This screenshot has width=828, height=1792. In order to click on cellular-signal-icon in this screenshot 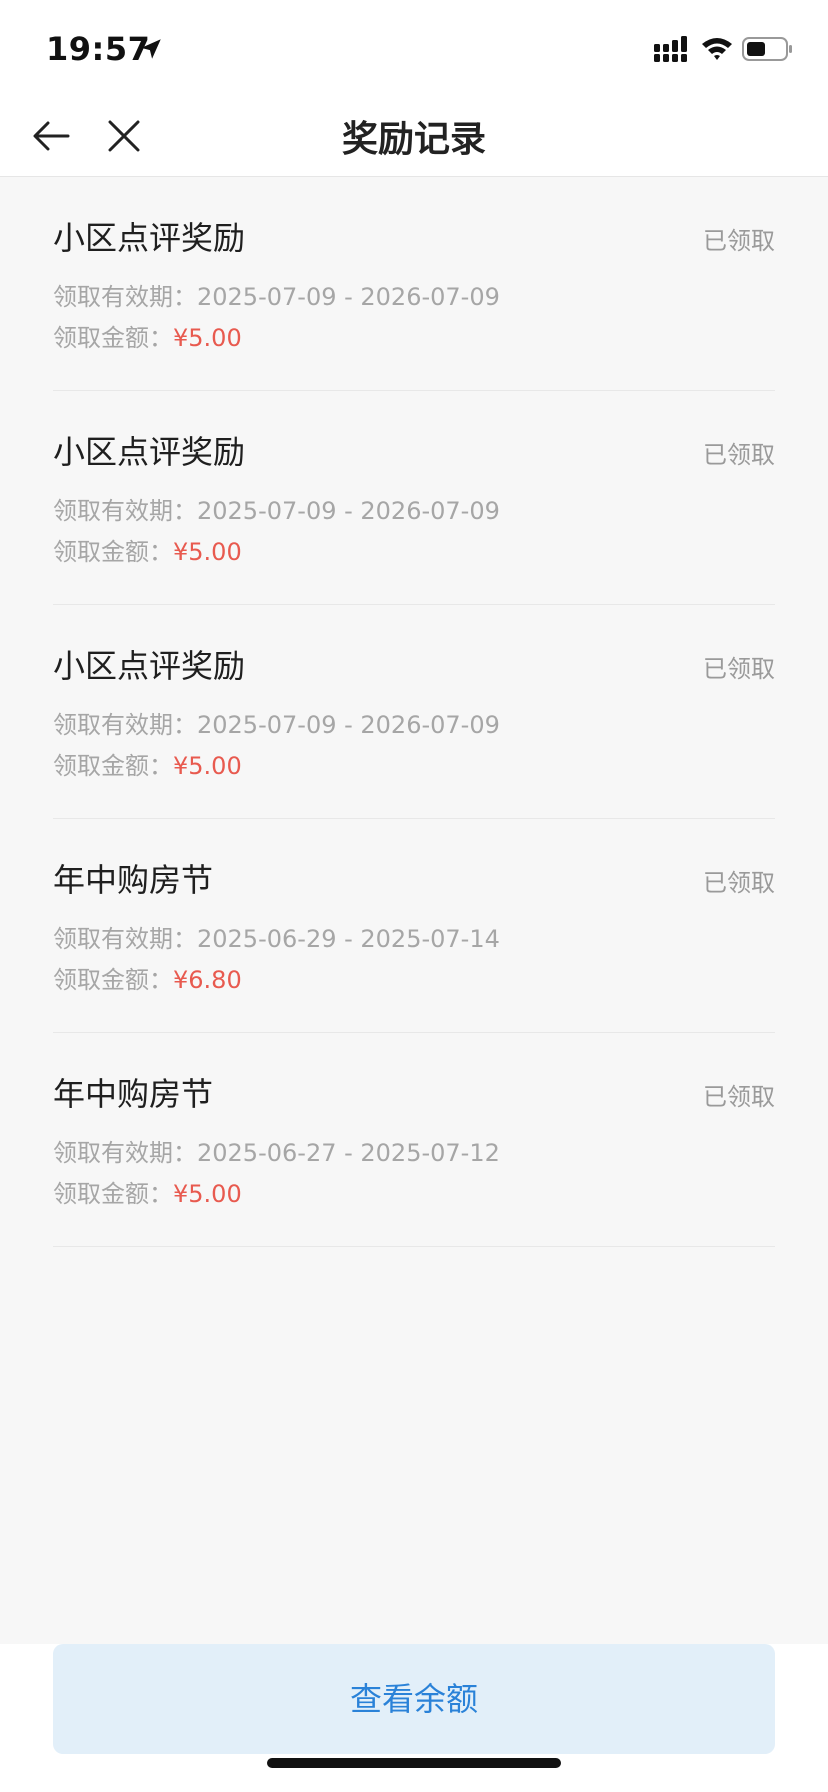, I will do `click(670, 49)`.